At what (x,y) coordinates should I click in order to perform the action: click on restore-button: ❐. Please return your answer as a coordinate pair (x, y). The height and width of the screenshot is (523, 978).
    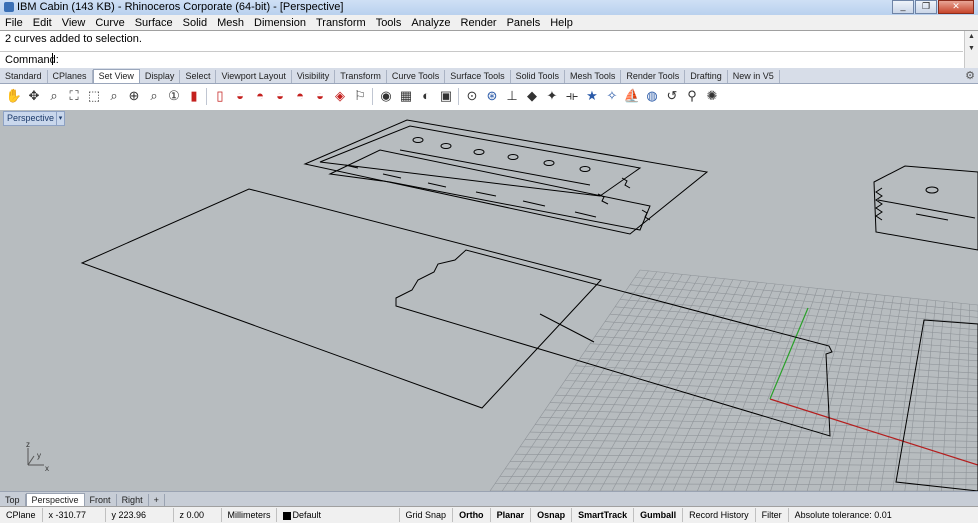
    Looking at the image, I should click on (926, 7).